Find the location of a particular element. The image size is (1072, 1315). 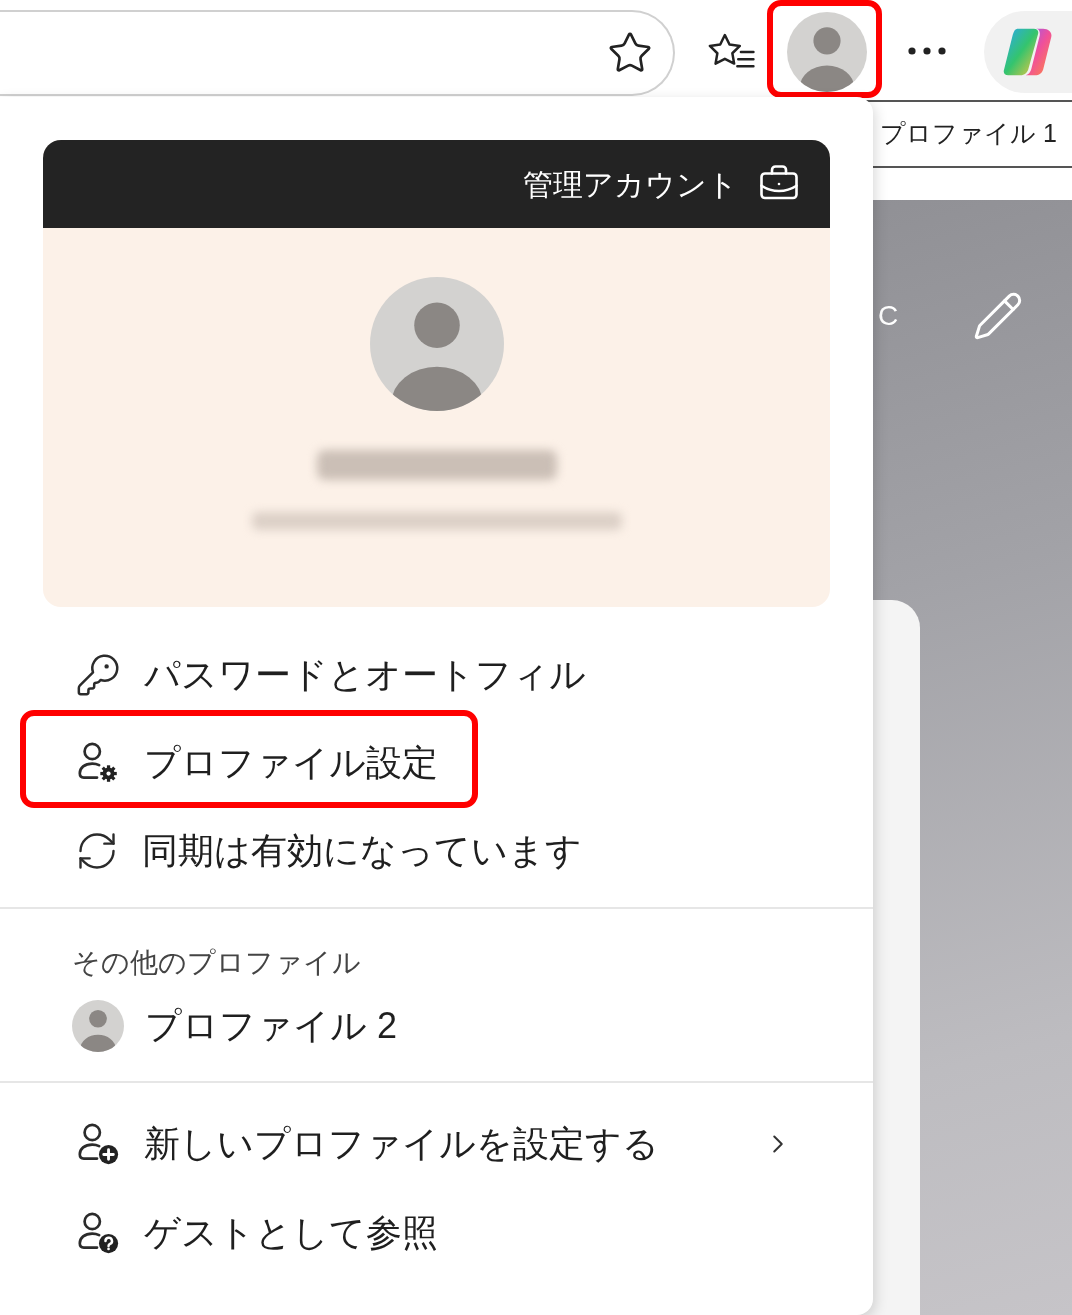

profile-item: プロファイル 2 is located at coordinates (235, 1026).